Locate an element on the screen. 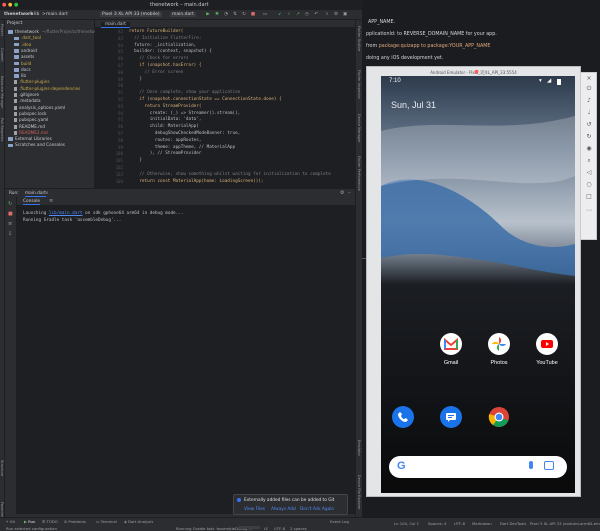 This screenshot has width=600, height=531. status-position: Ln 104, Col 1 is located at coordinates (406, 523).